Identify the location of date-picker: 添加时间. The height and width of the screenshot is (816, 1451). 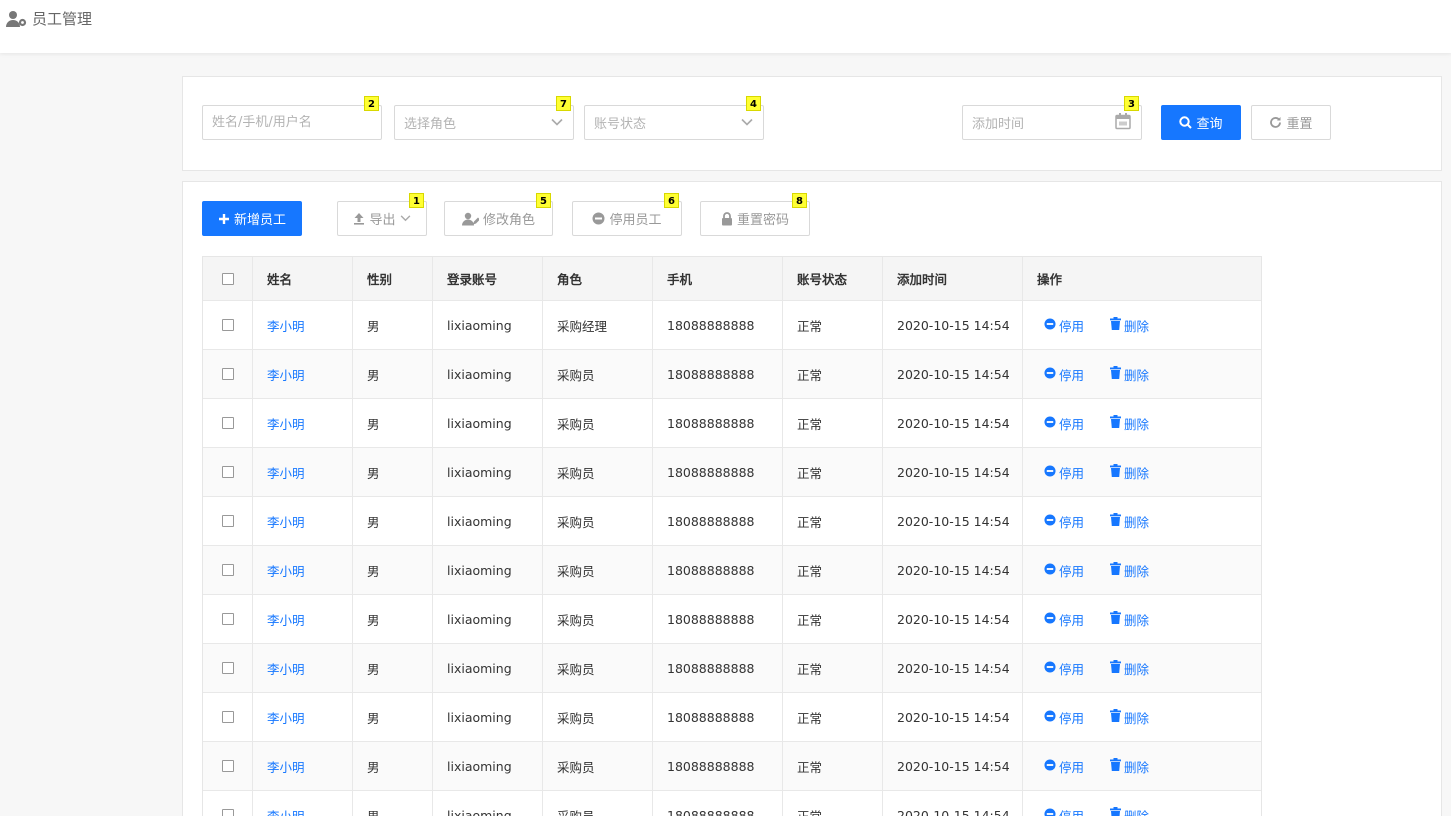
(1052, 122).